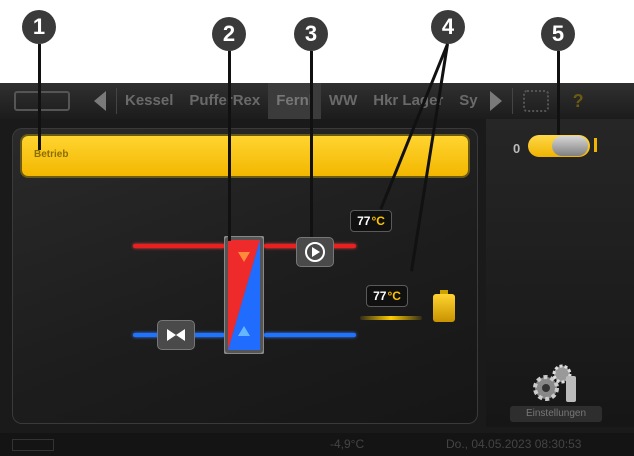 This screenshot has width=634, height=456. I want to click on network-icon, so click(535, 101).